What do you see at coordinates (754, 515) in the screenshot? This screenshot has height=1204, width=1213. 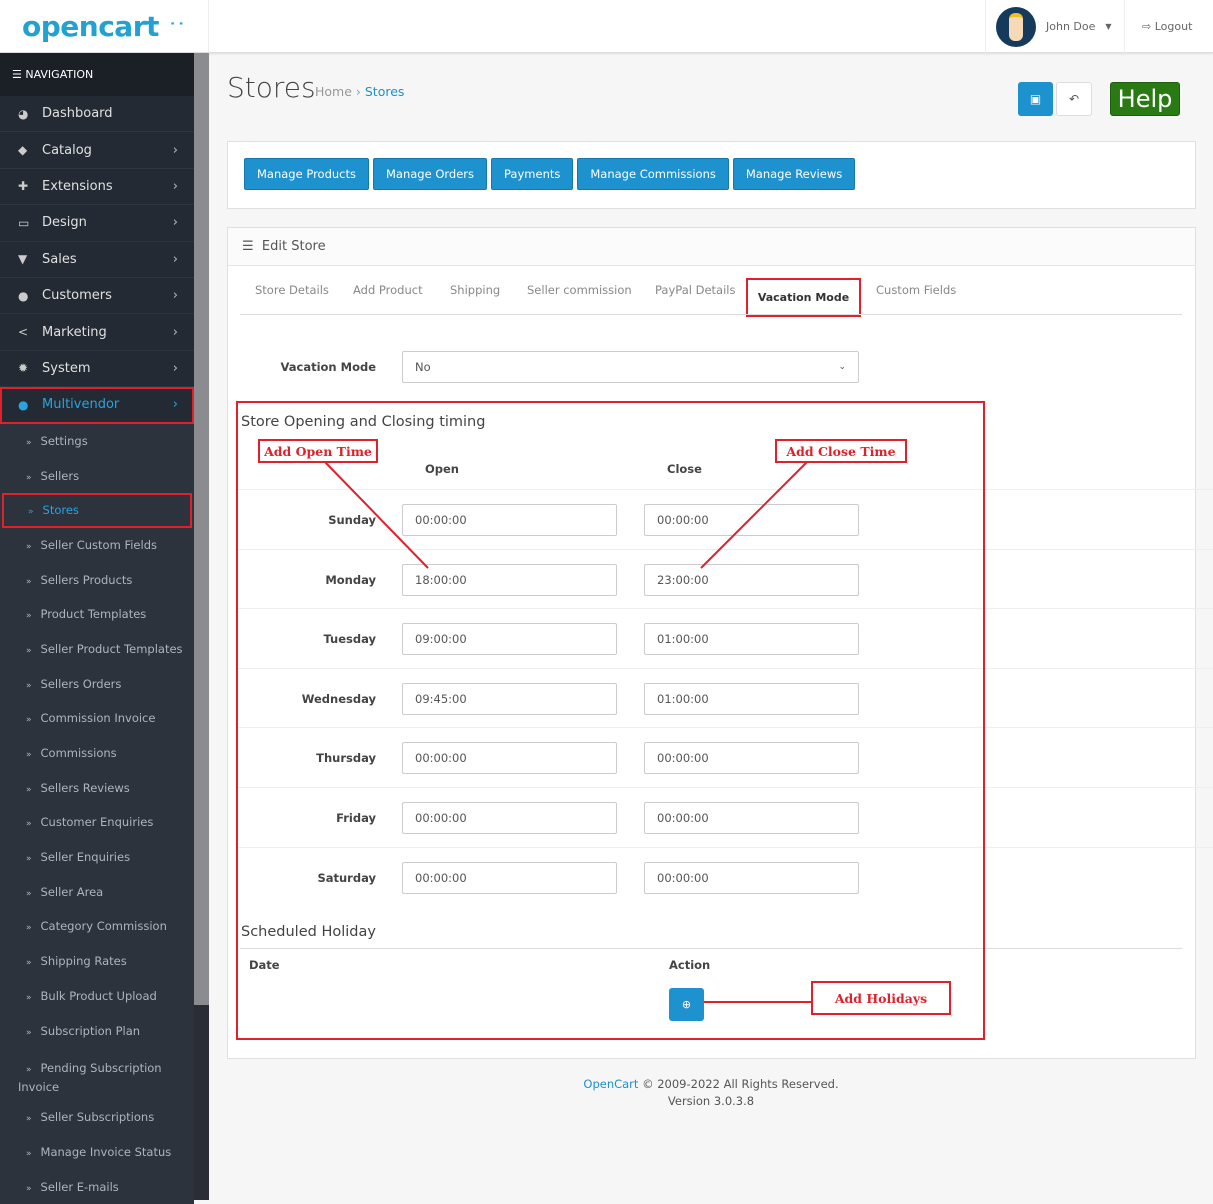 I see `annotation-line-close` at bounding box center [754, 515].